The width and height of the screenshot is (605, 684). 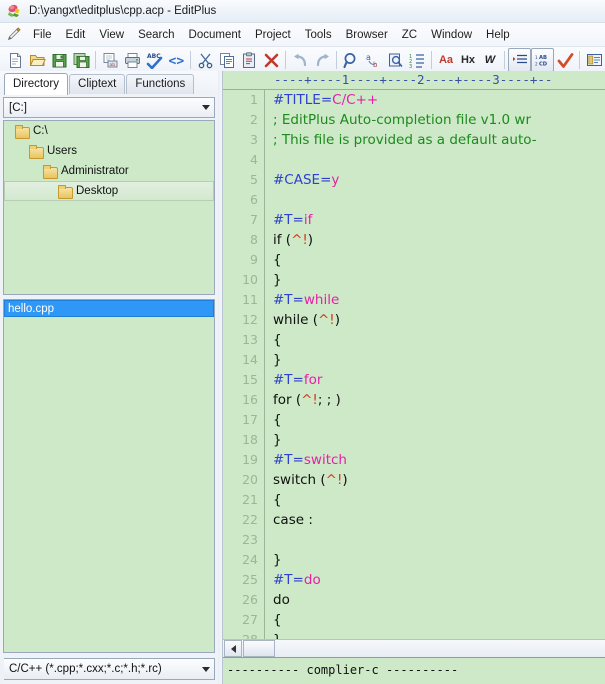 I want to click on font-size-icon: Aa, so click(x=446, y=60).